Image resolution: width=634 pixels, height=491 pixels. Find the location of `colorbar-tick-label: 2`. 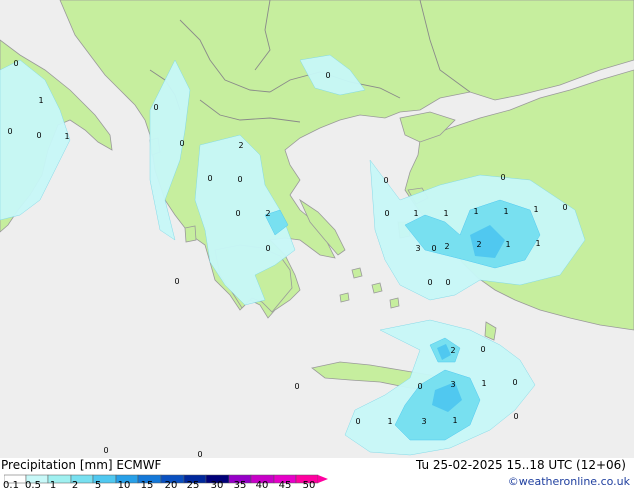

colorbar-tick-label: 2 is located at coordinates (75, 485).